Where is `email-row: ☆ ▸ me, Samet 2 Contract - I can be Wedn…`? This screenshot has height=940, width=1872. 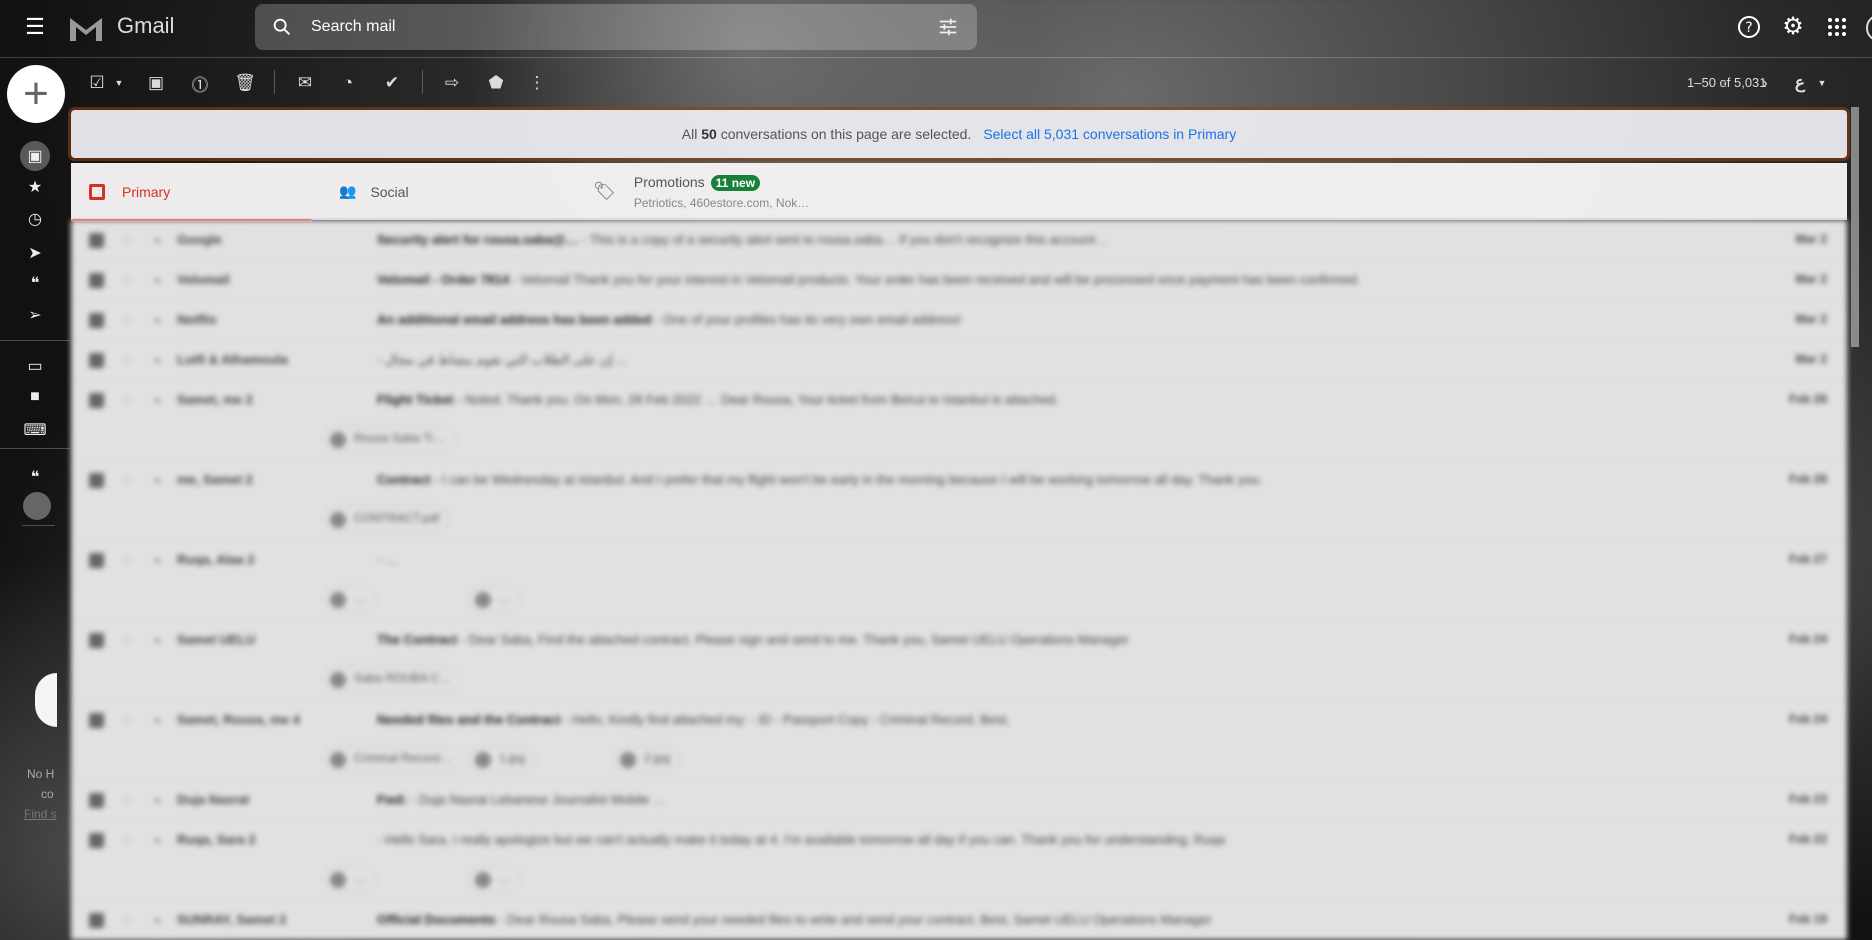
email-row: ☆ ▸ me, Samet 2 Contract - I can be Wedn… is located at coordinates (959, 500).